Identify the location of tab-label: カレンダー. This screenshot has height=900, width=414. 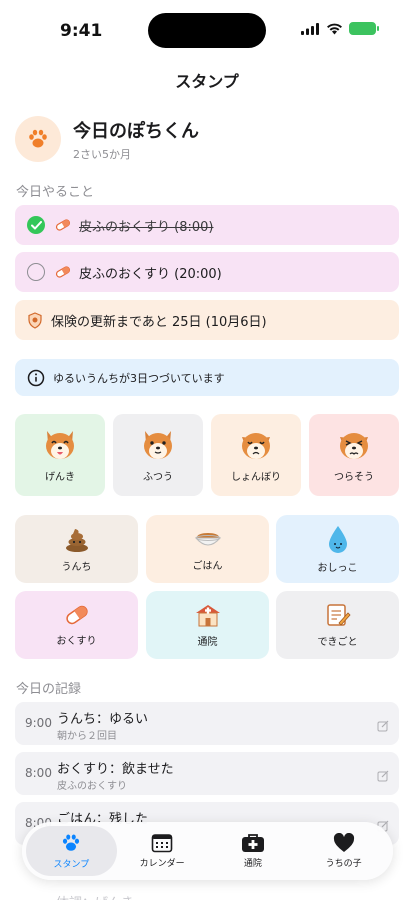
(162, 864).